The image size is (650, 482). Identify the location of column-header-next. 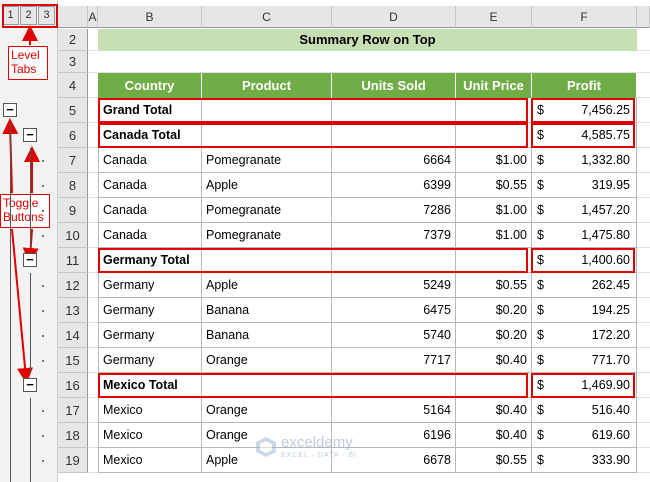
(643, 17).